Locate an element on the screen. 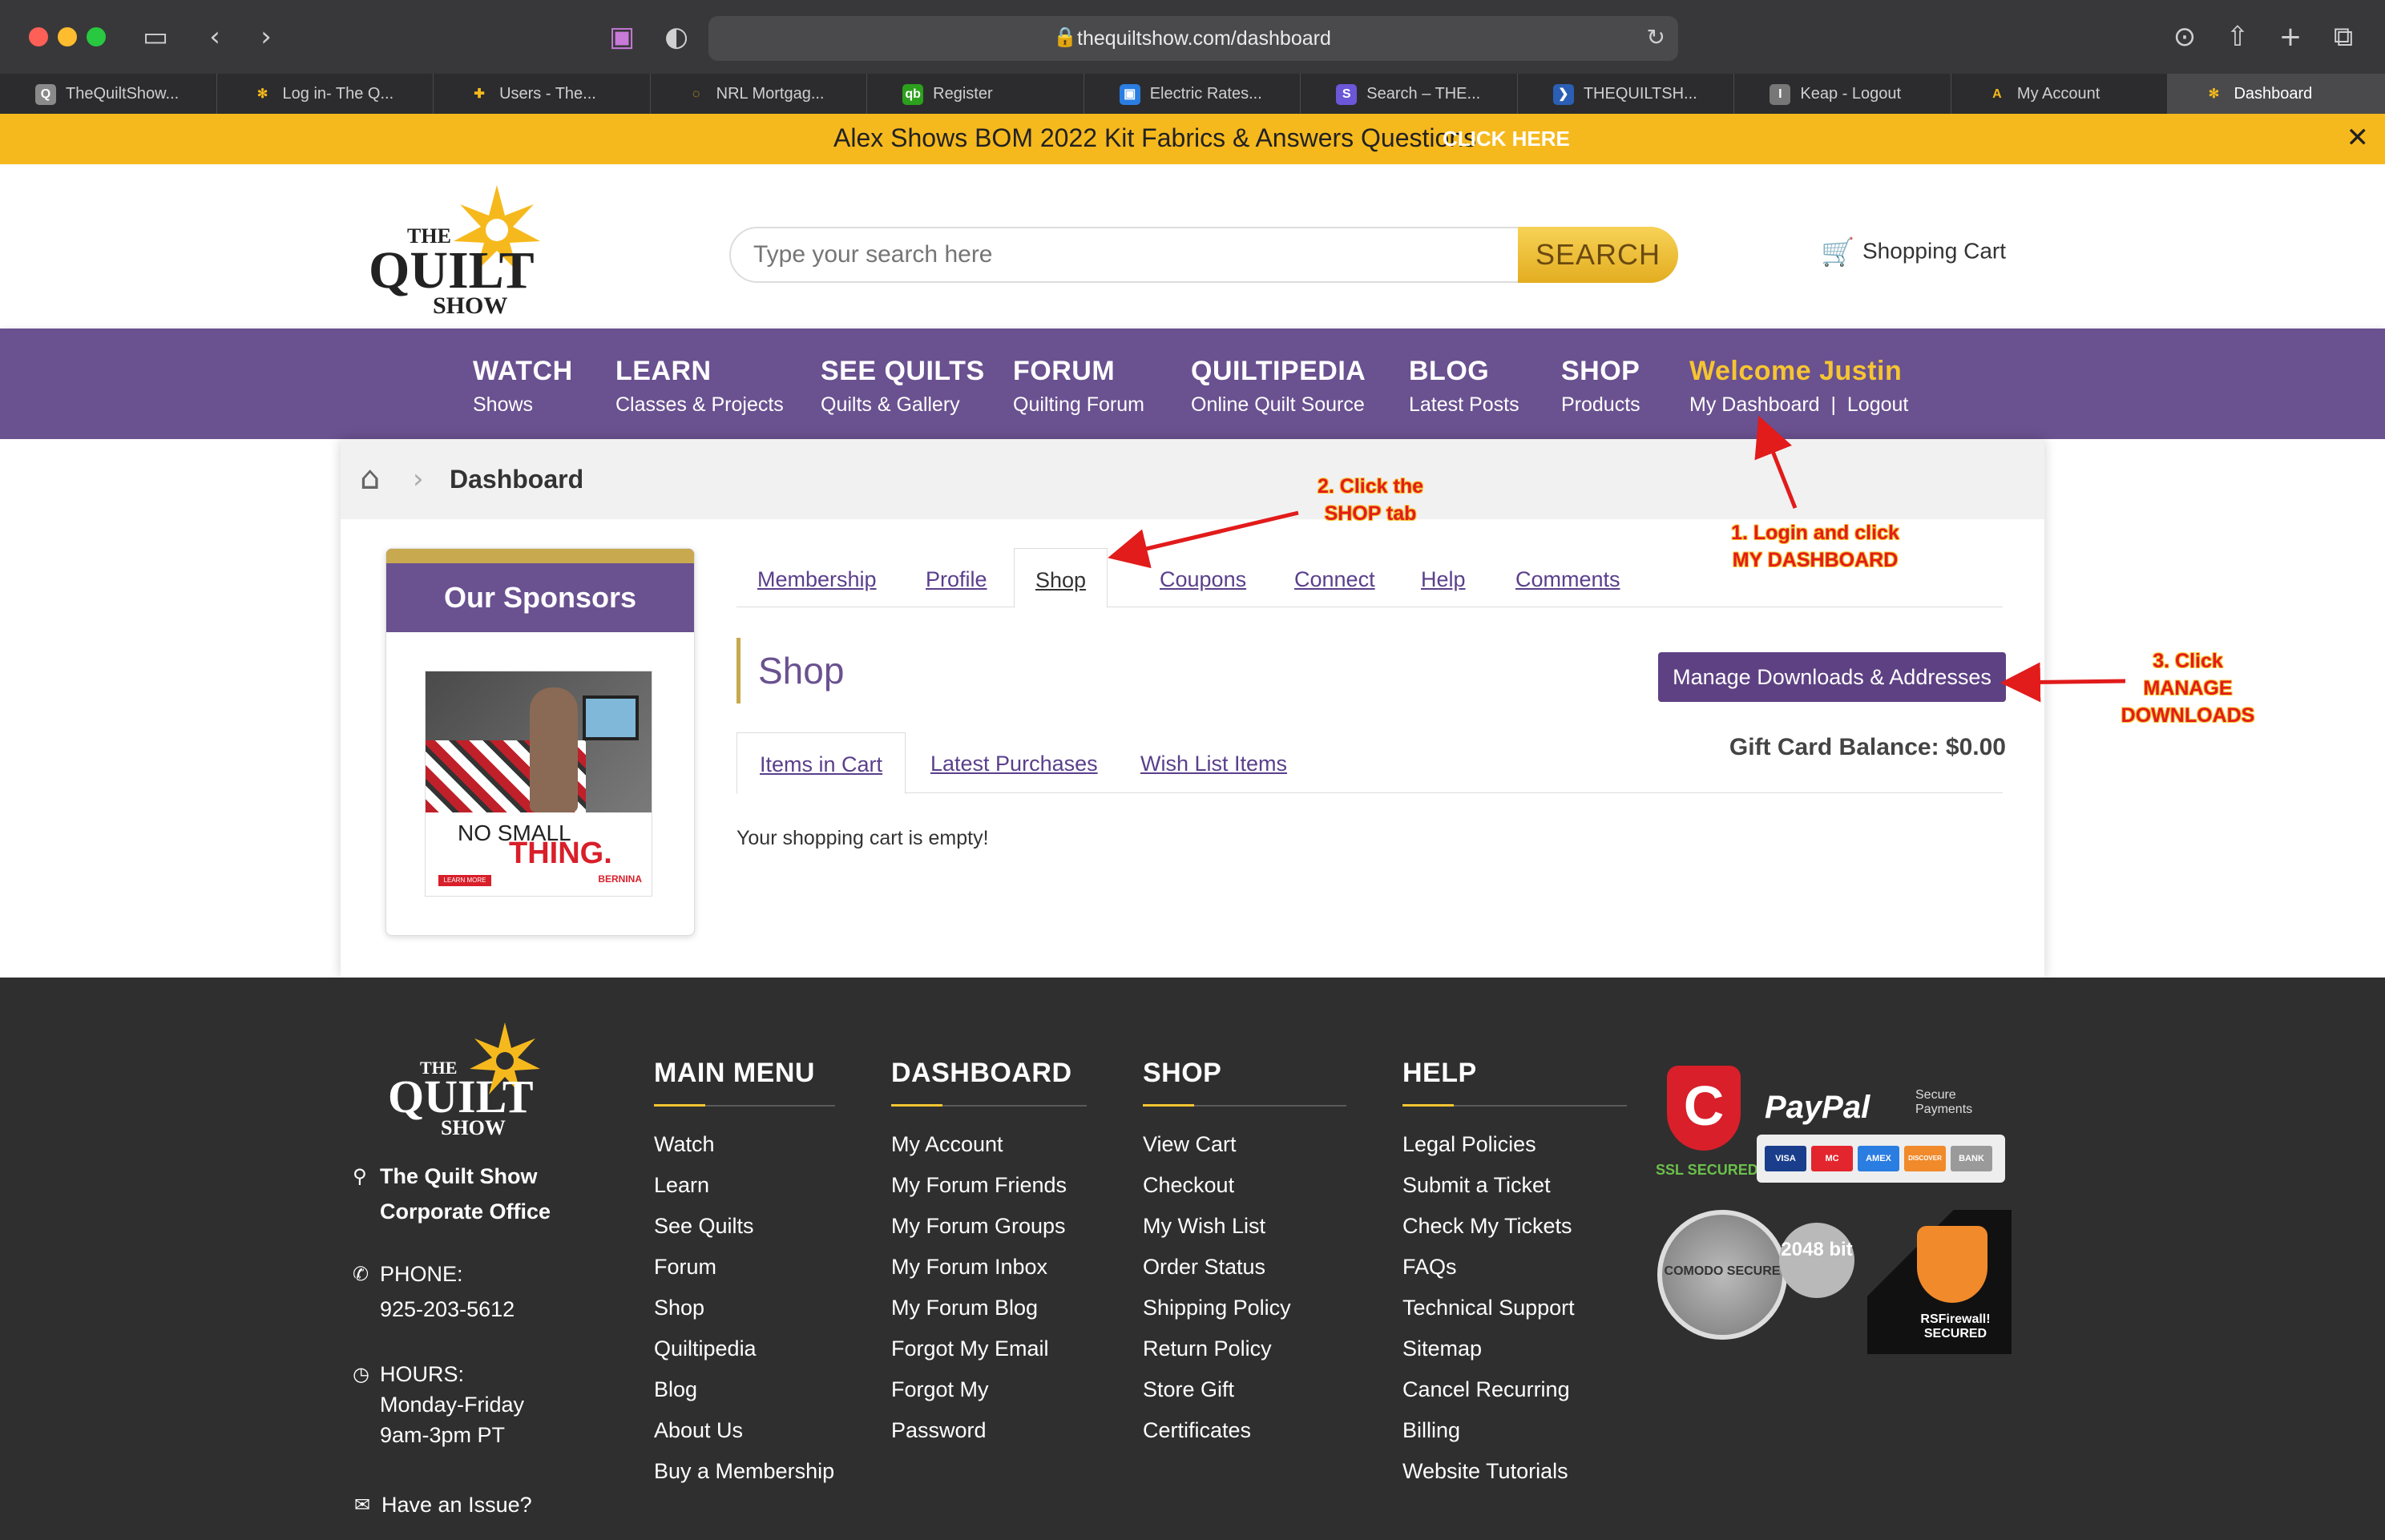 This screenshot has height=1540, width=2385. footer-link: Cancel Recurring Billing is located at coordinates (1514, 1410).